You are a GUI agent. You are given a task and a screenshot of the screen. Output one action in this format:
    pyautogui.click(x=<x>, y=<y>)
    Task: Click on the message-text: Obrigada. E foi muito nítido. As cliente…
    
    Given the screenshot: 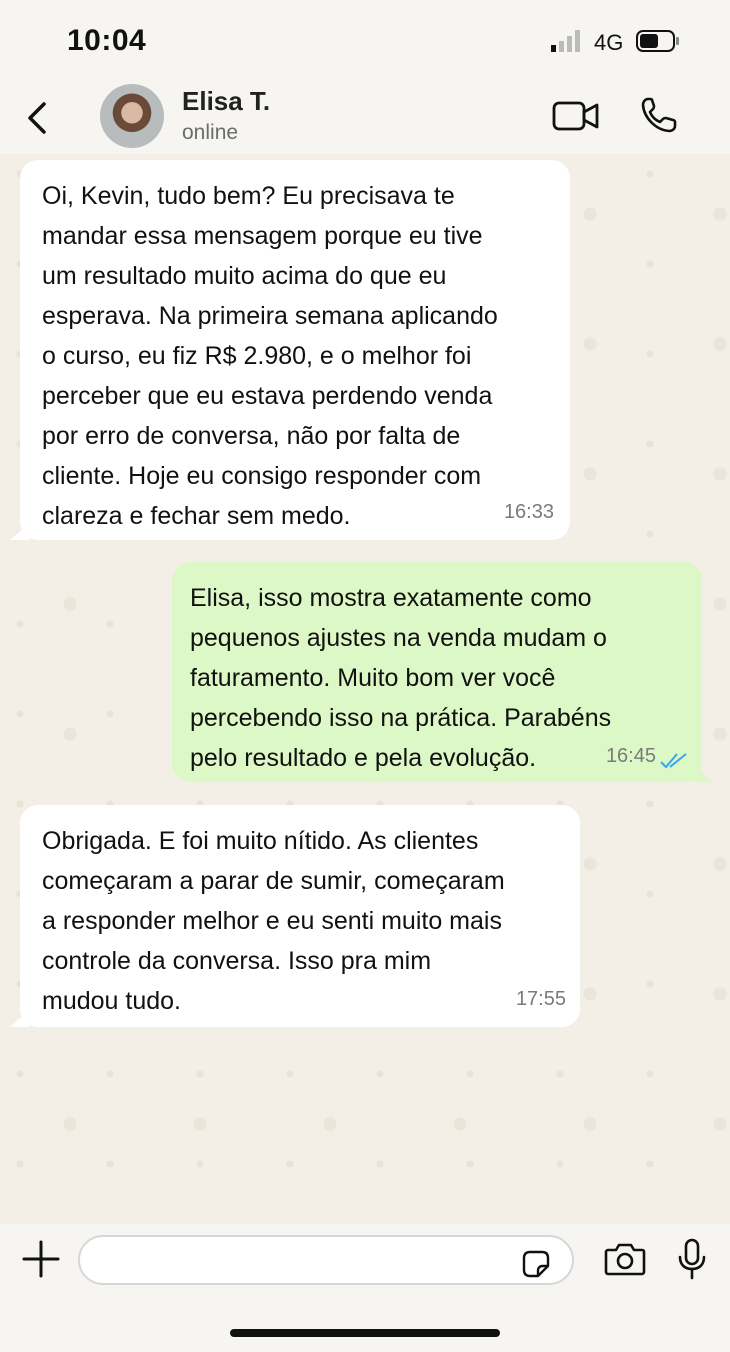 What is the action you would take?
    pyautogui.click(x=273, y=921)
    